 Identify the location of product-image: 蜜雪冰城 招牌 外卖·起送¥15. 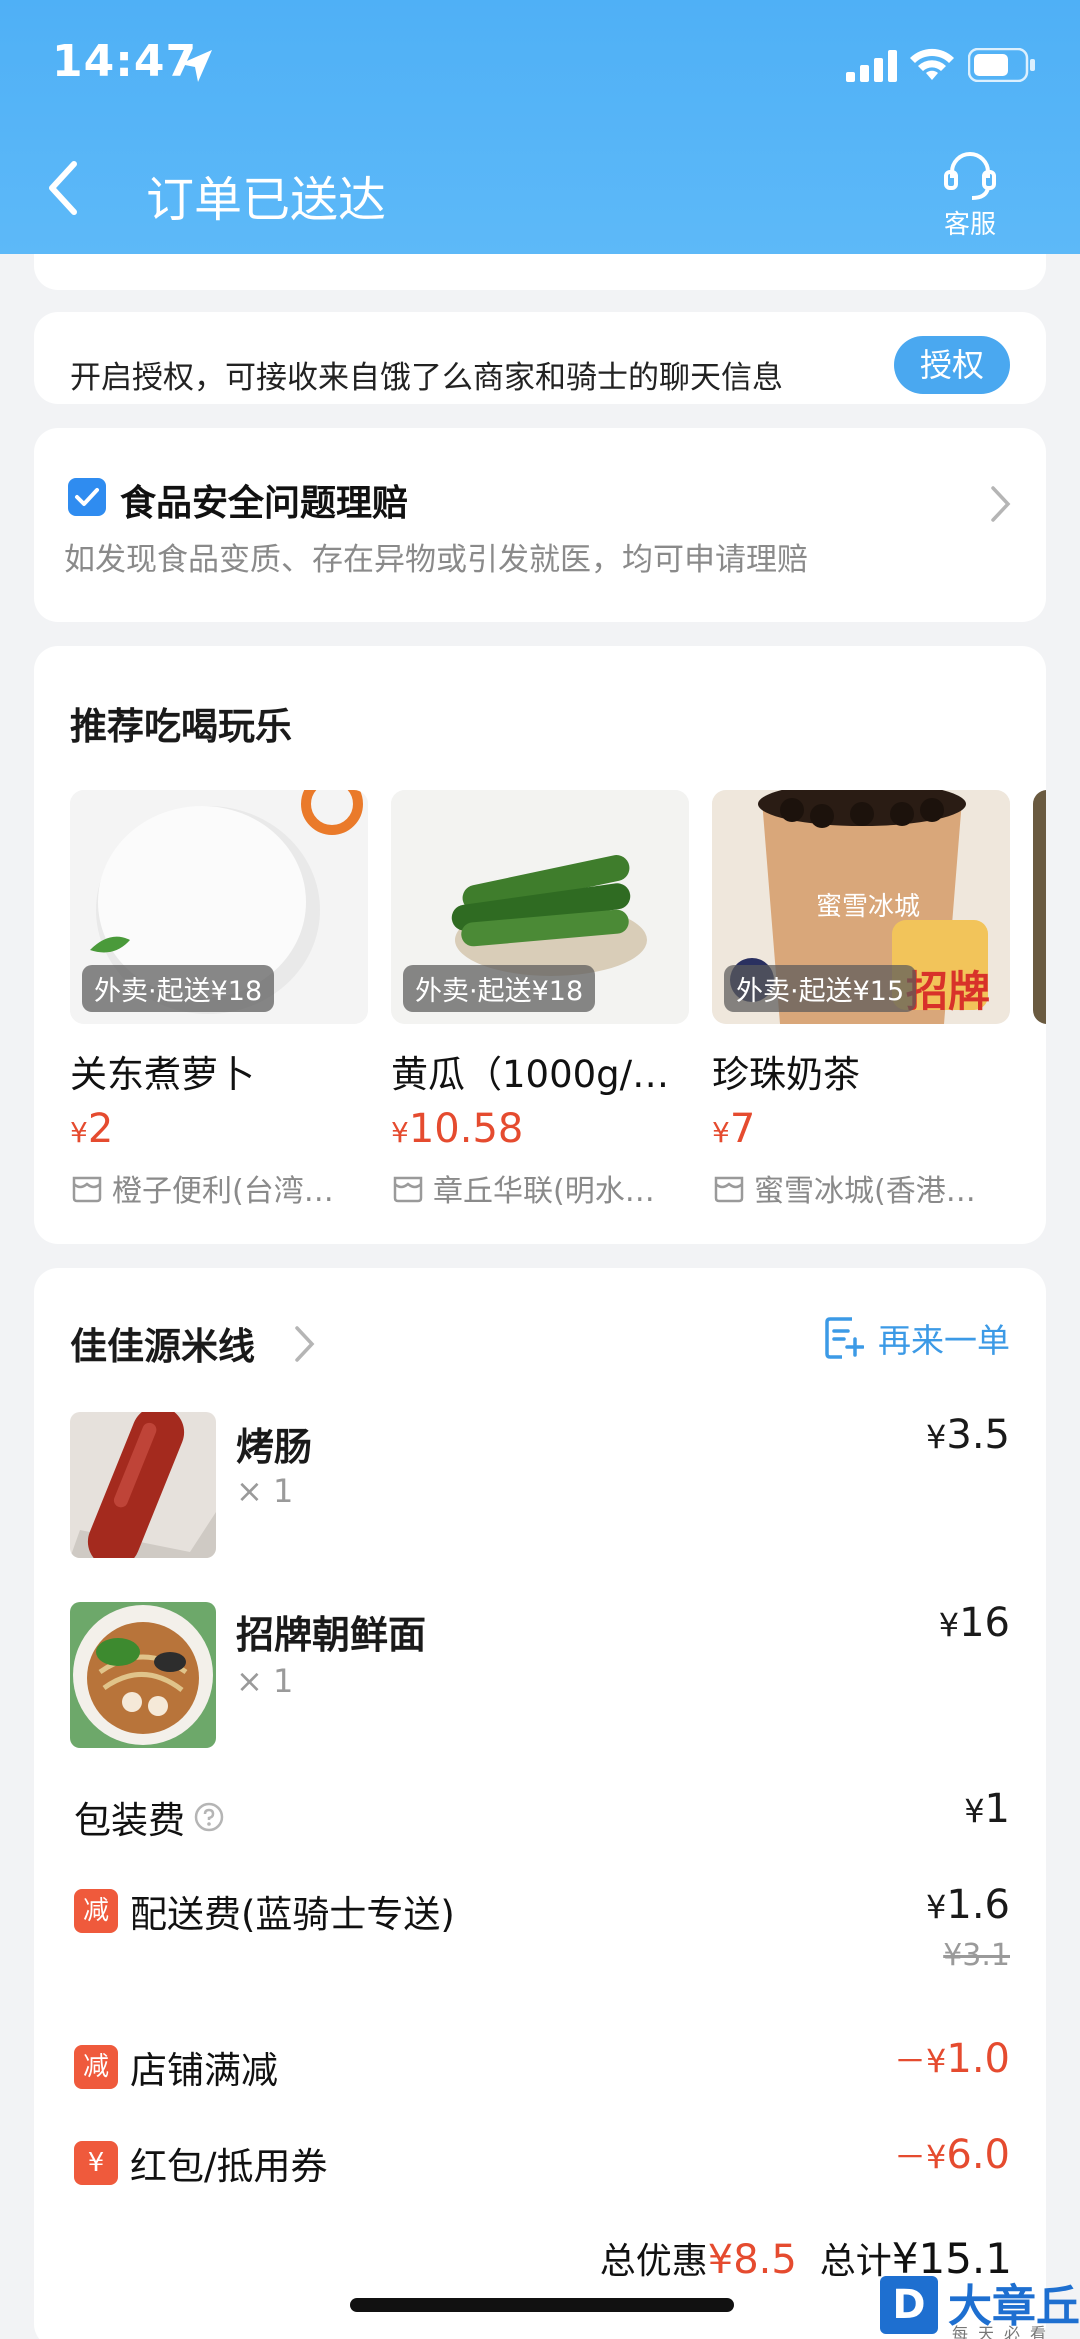
(861, 907).